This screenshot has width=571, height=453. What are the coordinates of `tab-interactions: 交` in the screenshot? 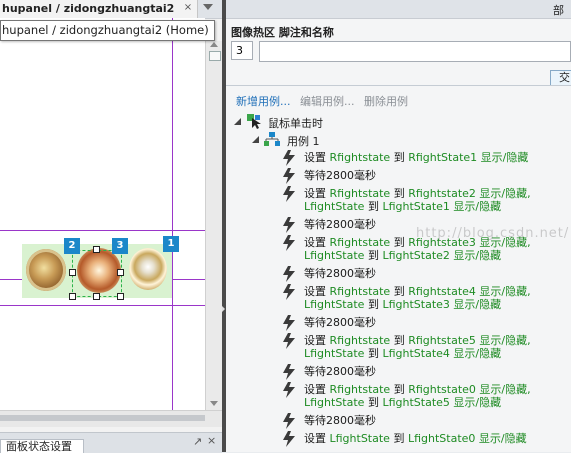 It's located at (560, 78).